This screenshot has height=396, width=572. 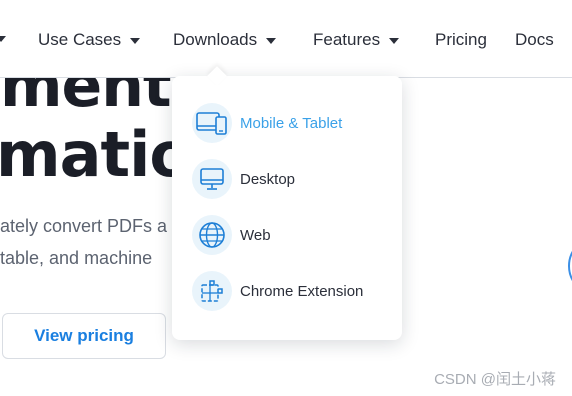 I want to click on desktop-icon, so click(x=212, y=179).